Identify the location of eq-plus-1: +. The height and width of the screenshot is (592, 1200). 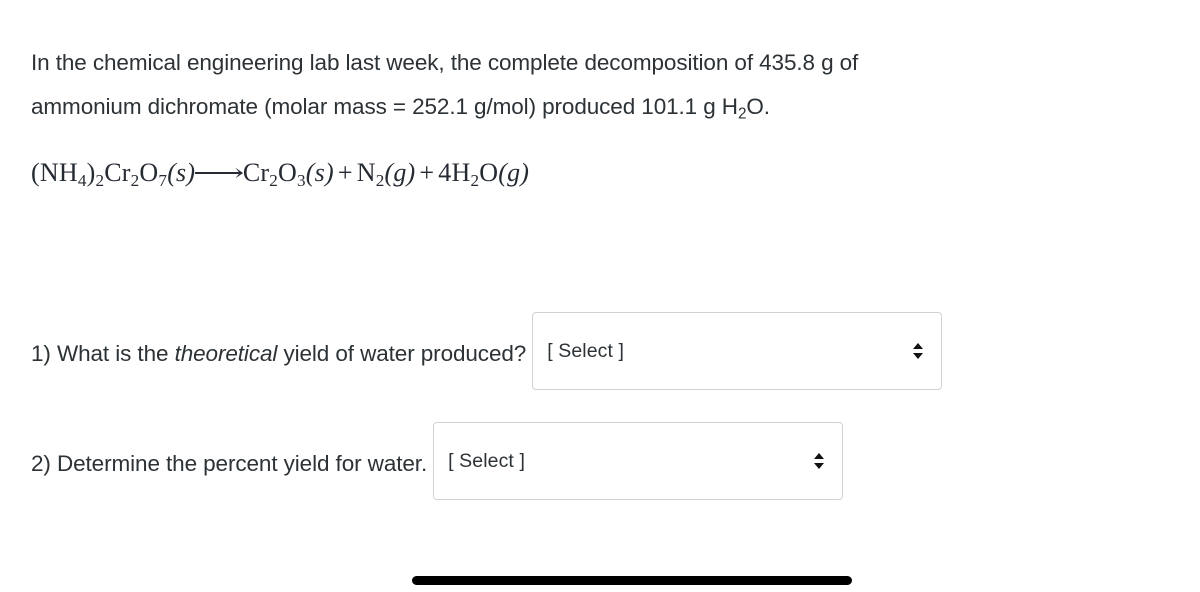
(345, 172).